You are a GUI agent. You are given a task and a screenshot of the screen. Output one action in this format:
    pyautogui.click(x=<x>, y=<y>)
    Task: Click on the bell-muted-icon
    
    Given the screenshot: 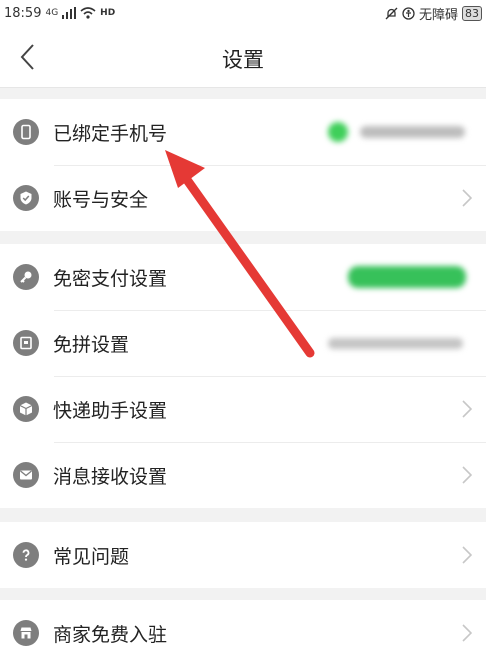 What is the action you would take?
    pyautogui.click(x=391, y=13)
    